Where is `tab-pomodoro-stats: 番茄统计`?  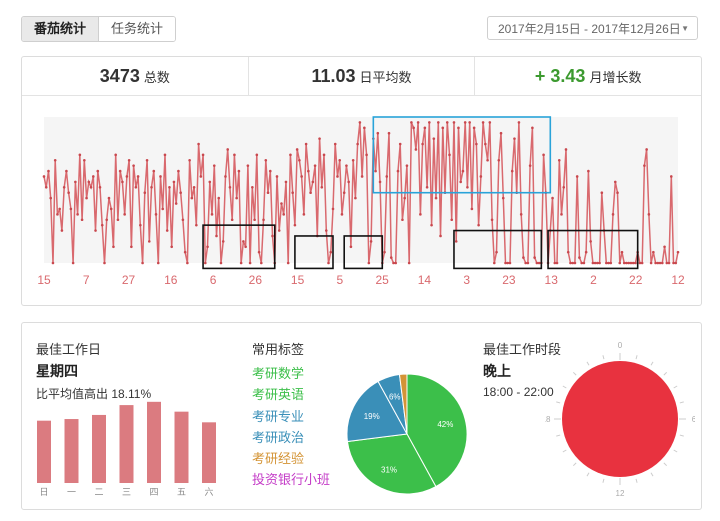 tab-pomodoro-stats: 番茄统计 is located at coordinates (61, 29).